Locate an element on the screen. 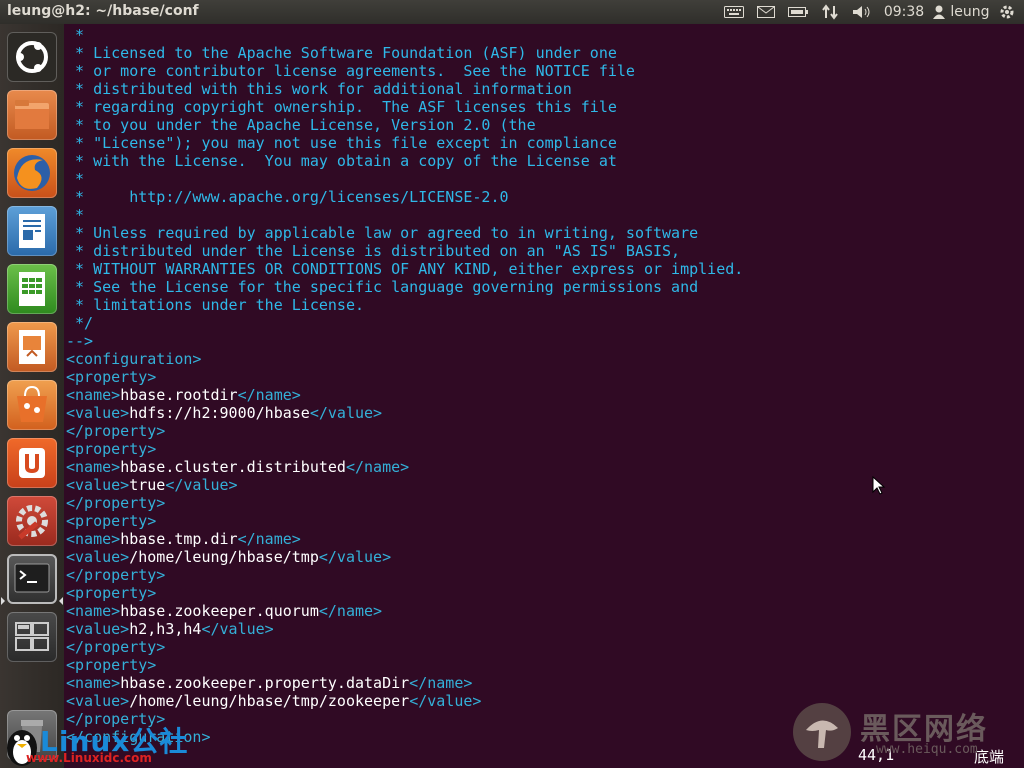  linuxidc-watermark: Linux公社 www.Linuxidc.com is located at coordinates (95, 742).